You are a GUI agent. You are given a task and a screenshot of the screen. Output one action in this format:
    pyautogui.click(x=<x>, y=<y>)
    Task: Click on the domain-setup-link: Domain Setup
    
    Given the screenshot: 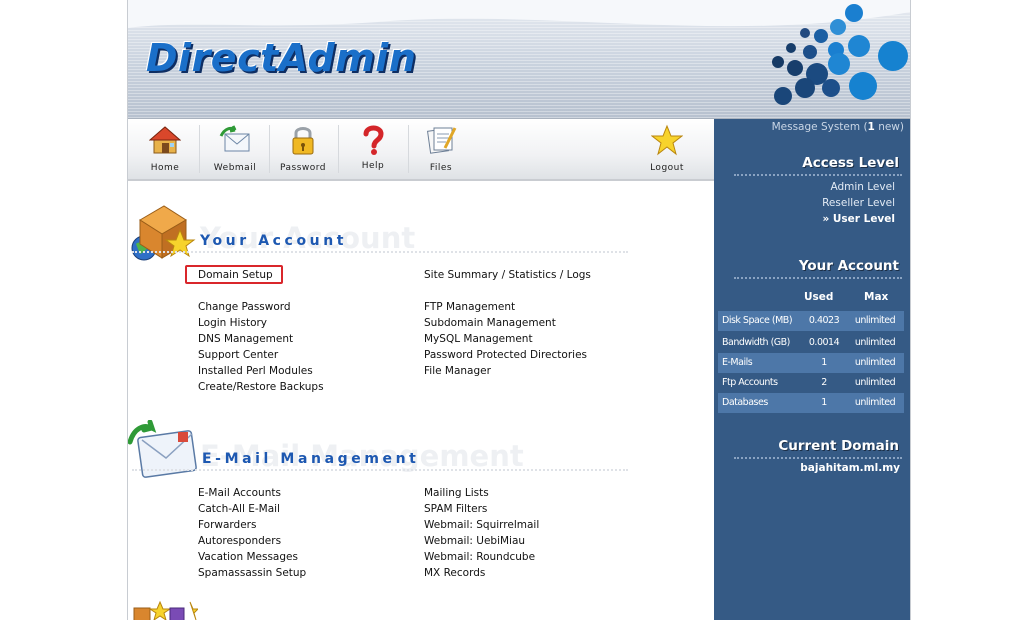 What is the action you would take?
    pyautogui.click(x=235, y=275)
    